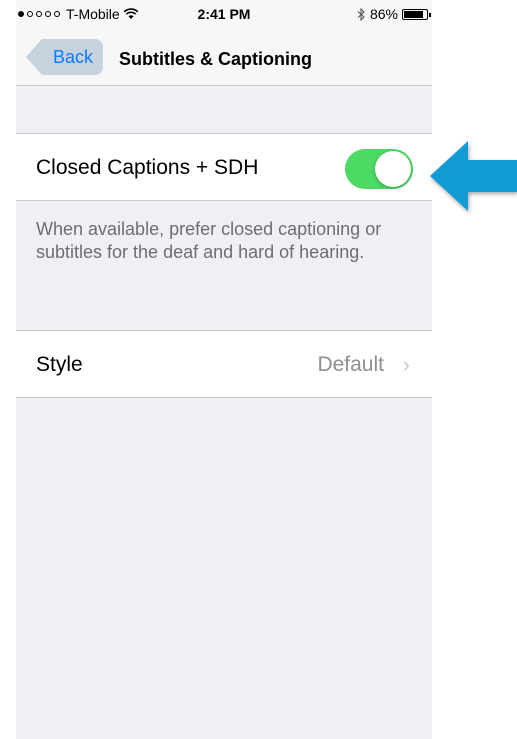  Describe the element at coordinates (361, 14) in the screenshot. I see `bluetooth-icon` at that location.